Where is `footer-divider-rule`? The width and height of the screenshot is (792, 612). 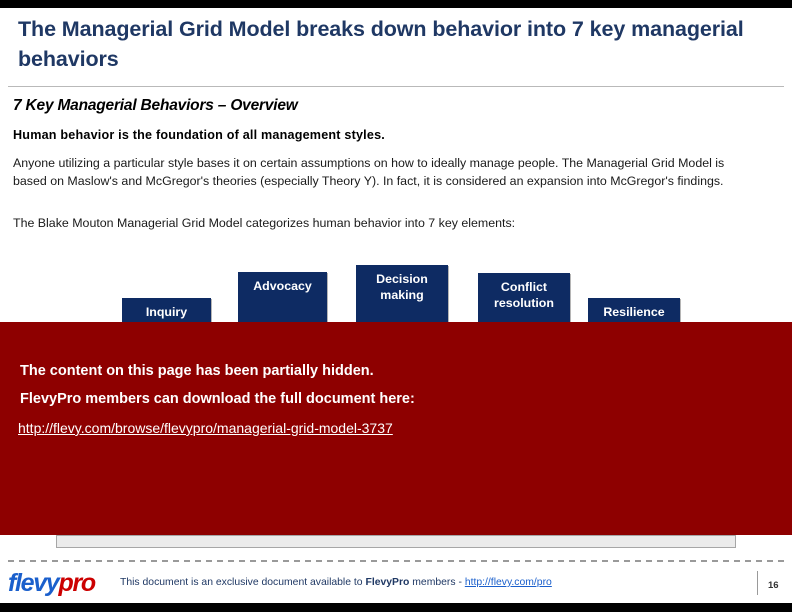 footer-divider-rule is located at coordinates (396, 561).